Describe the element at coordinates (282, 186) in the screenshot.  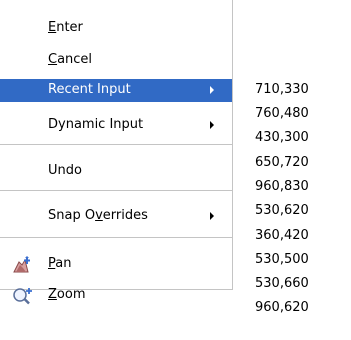
I see `recent-input-item: 960,830` at that location.